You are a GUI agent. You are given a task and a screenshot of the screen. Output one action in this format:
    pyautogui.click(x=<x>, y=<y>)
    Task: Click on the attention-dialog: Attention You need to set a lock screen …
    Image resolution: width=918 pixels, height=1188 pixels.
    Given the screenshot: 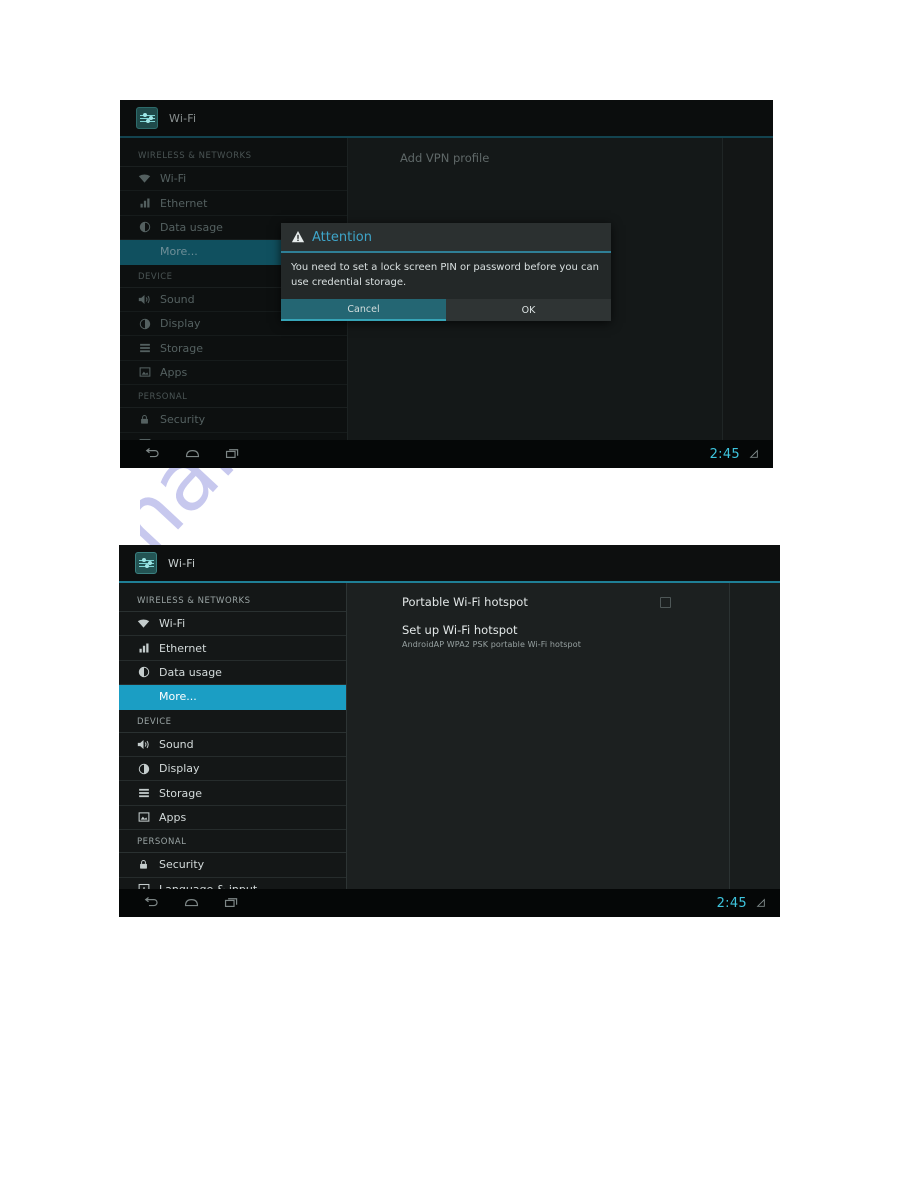 What is the action you would take?
    pyautogui.click(x=446, y=272)
    